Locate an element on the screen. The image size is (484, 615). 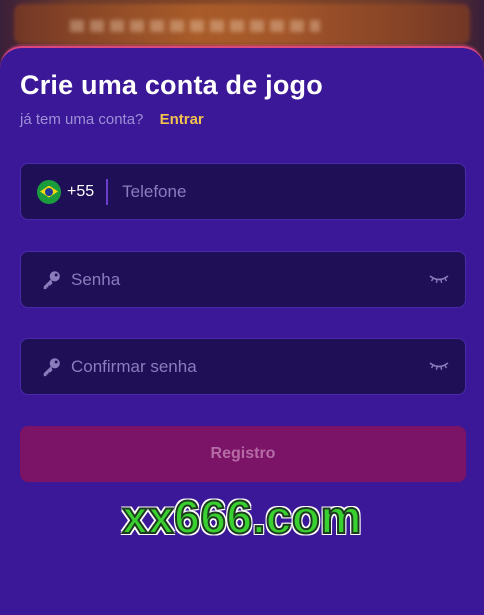
phone-field: +55 Telefone is located at coordinates (243, 191).